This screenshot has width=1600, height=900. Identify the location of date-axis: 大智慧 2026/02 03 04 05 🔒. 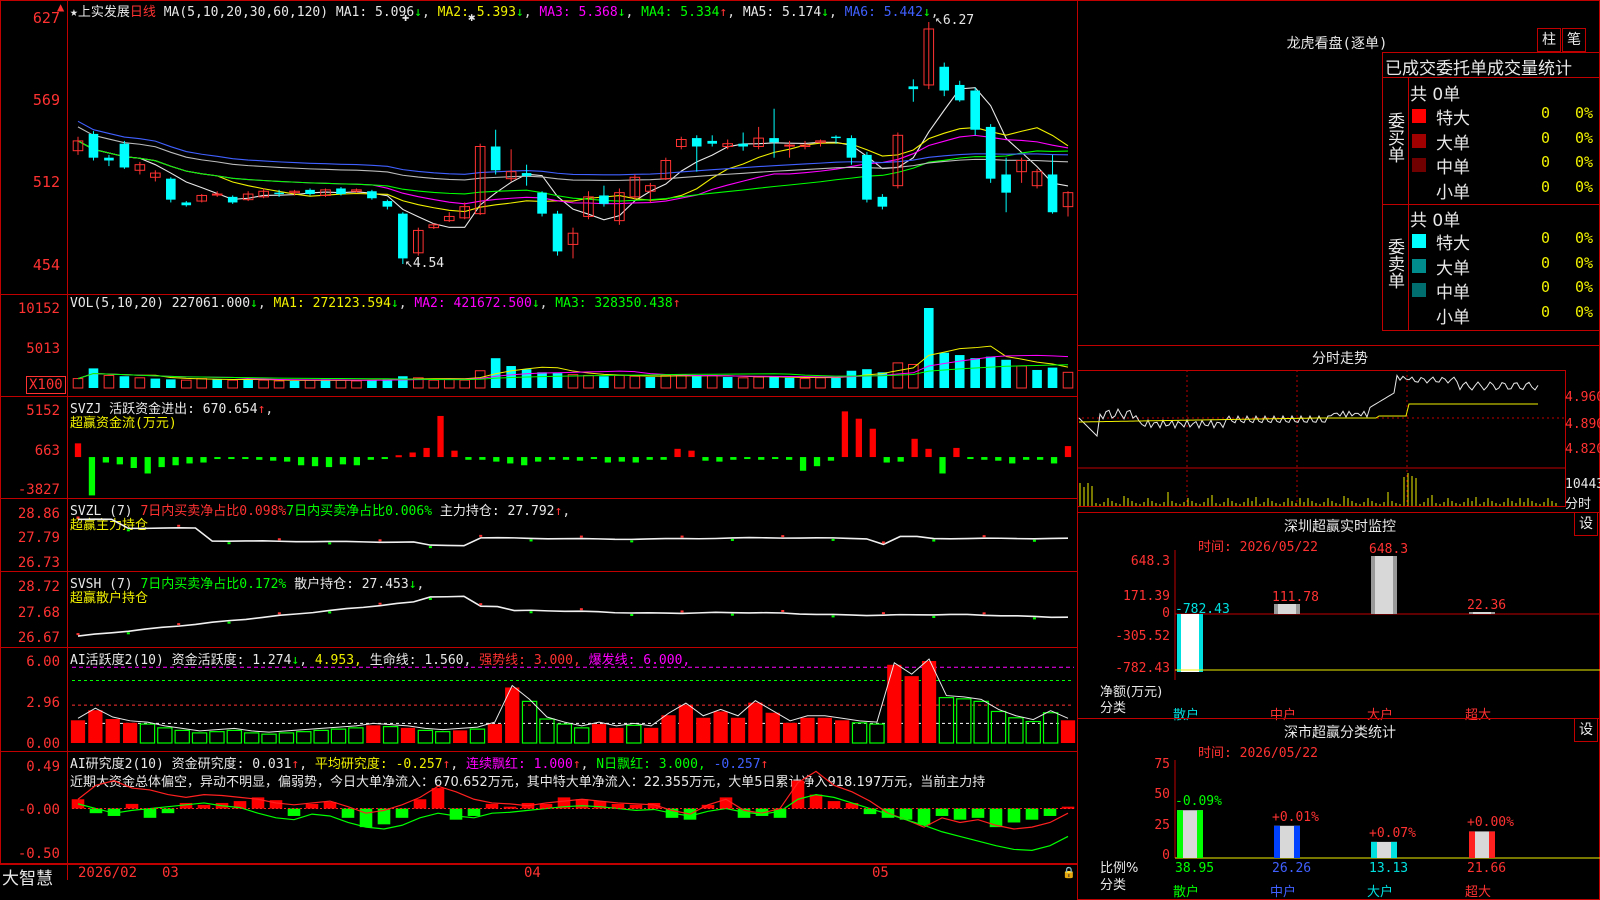
(539, 876).